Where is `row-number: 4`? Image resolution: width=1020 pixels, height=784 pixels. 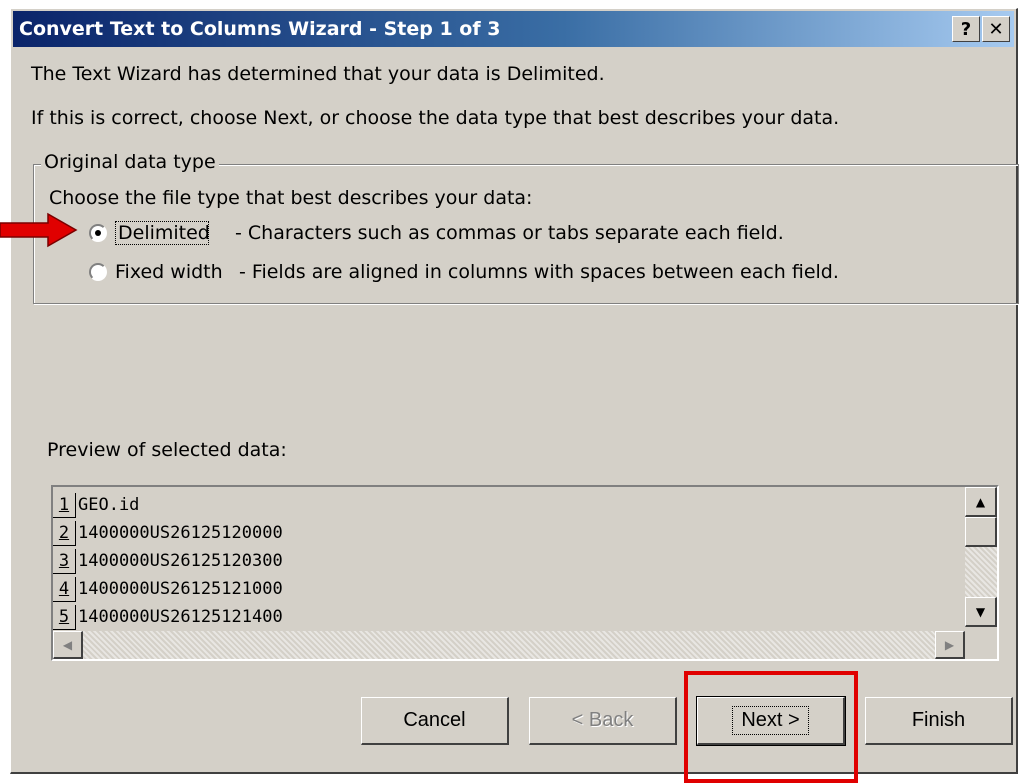 row-number: 4 is located at coordinates (64, 589).